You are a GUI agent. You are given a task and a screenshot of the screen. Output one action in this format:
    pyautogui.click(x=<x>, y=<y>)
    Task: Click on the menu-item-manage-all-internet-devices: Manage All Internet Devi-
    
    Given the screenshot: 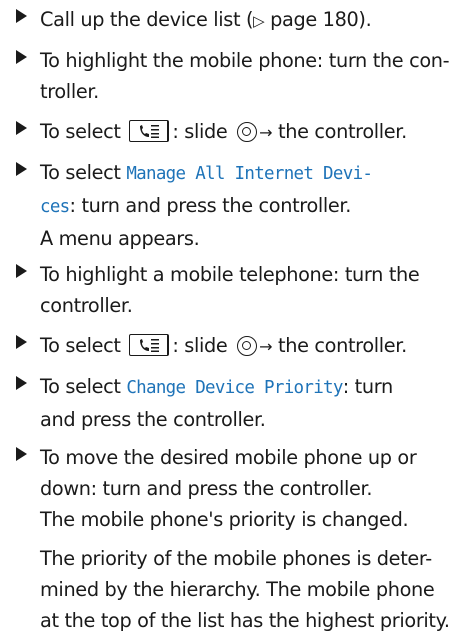 What is the action you would take?
    pyautogui.click(x=249, y=174)
    